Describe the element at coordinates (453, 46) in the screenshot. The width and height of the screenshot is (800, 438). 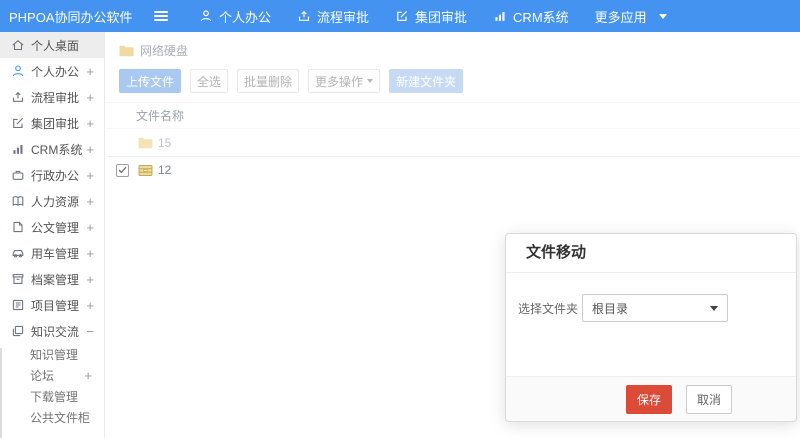
I see `breadcrumb: 网络硬盘` at that location.